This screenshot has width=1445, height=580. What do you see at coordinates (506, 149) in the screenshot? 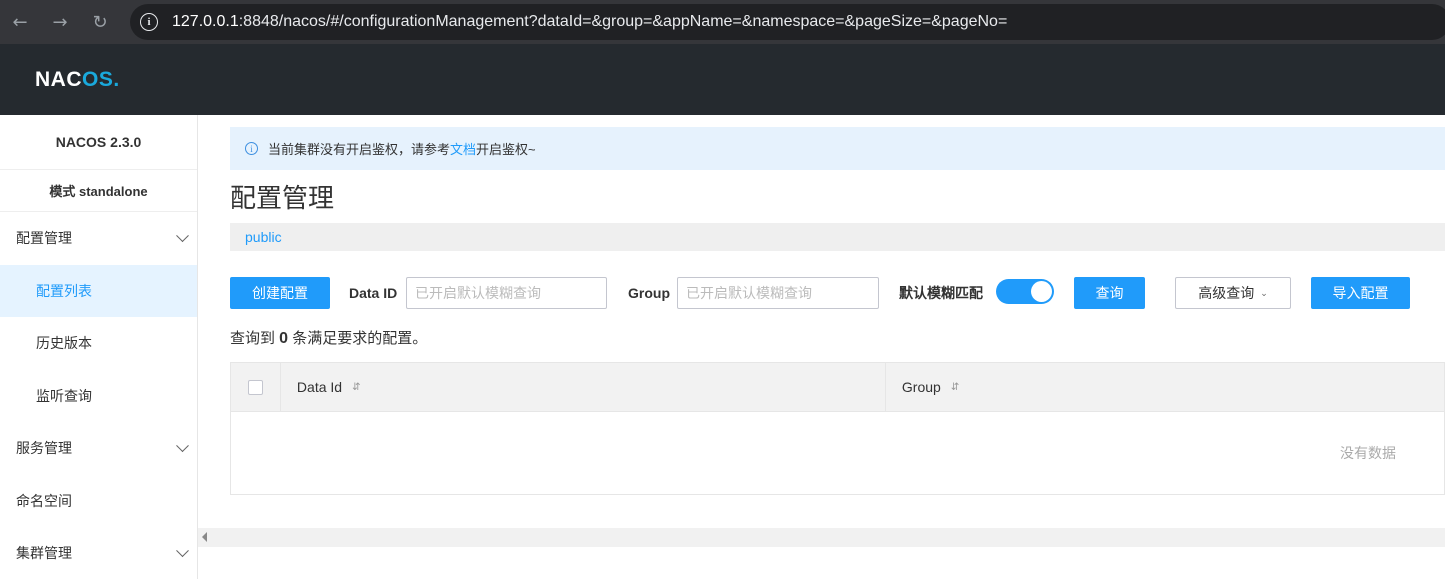
I see `notice-text-after: 开启鉴权~` at bounding box center [506, 149].